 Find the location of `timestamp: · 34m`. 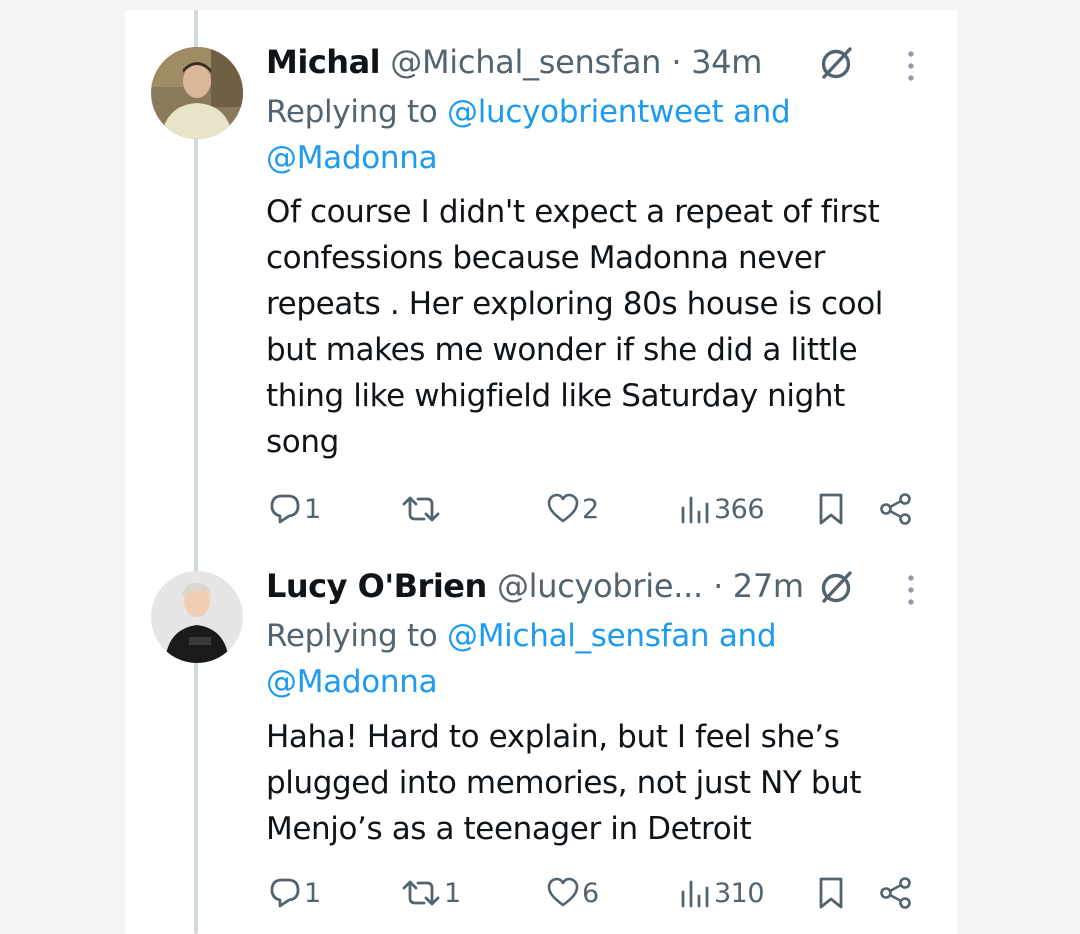

timestamp: · 34m is located at coordinates (716, 62).